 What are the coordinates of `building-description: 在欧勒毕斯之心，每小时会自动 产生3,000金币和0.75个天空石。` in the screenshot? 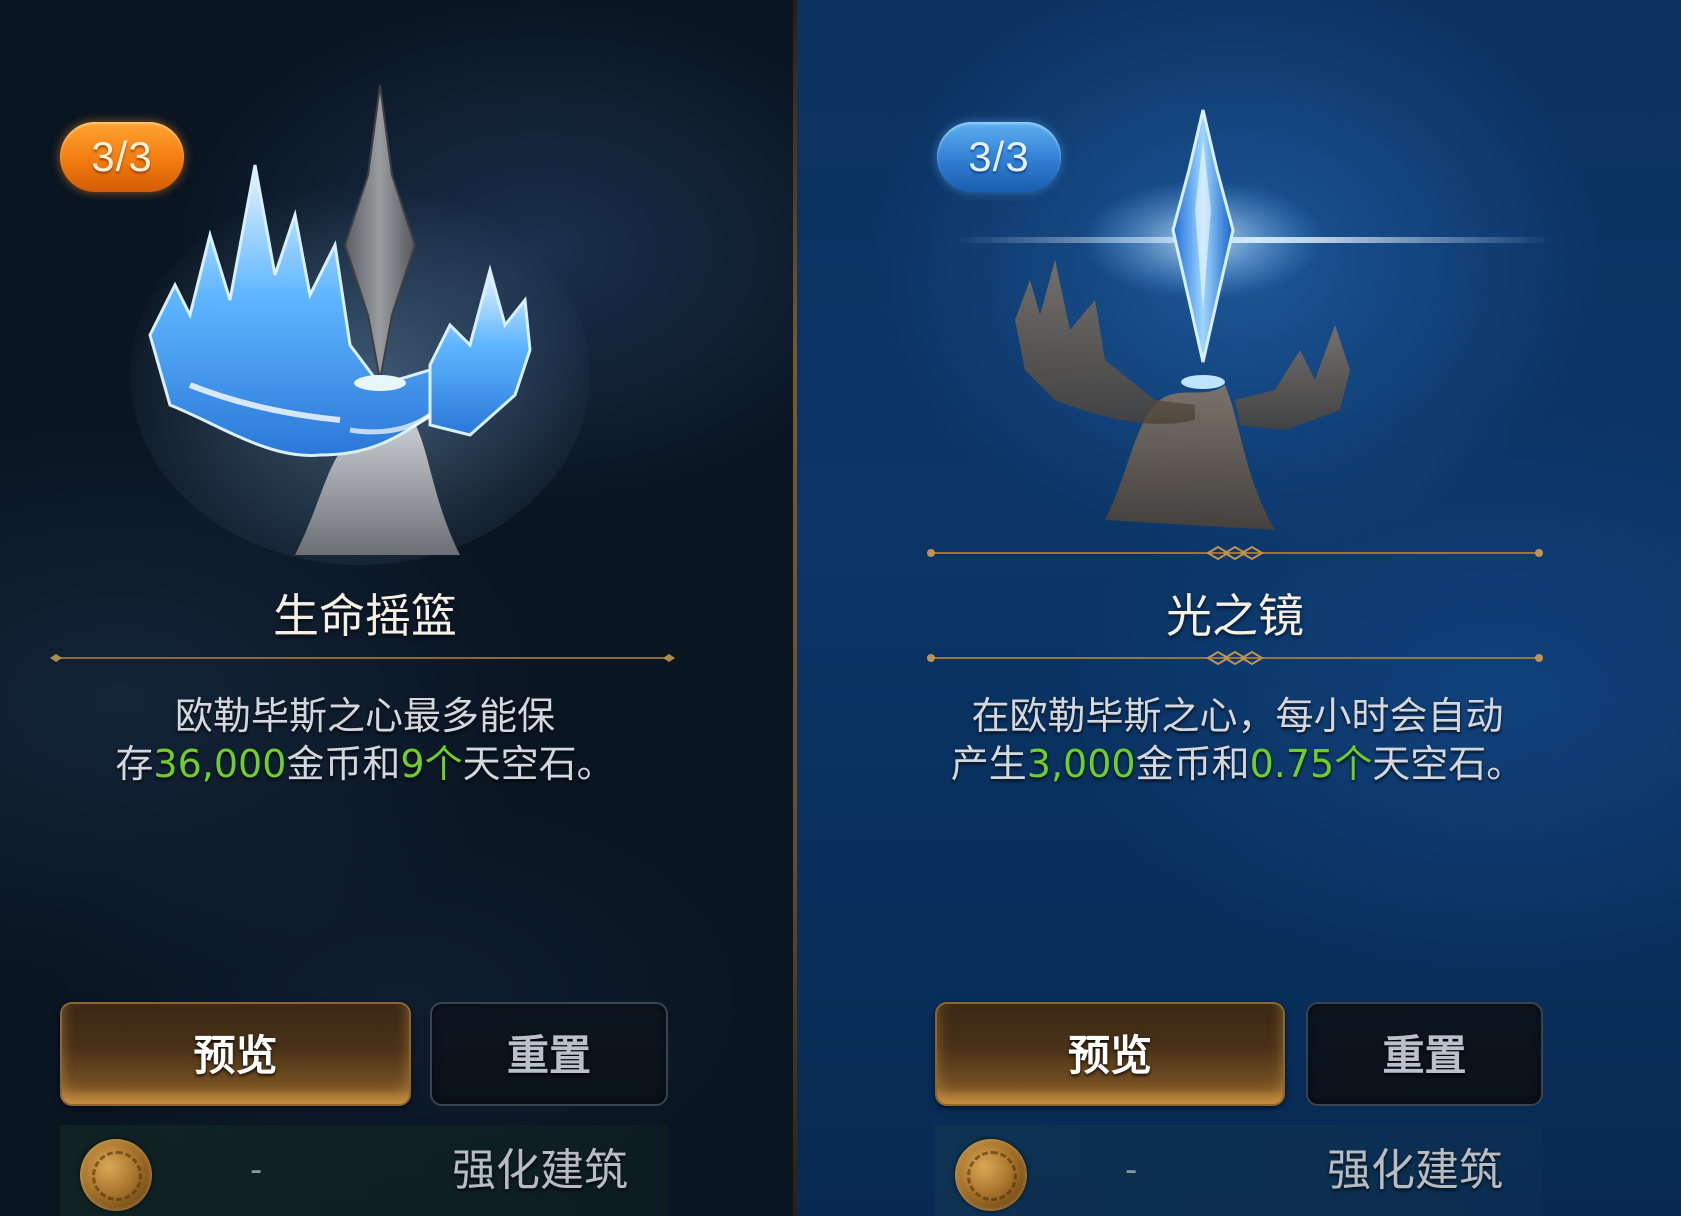 It's located at (1237, 740).